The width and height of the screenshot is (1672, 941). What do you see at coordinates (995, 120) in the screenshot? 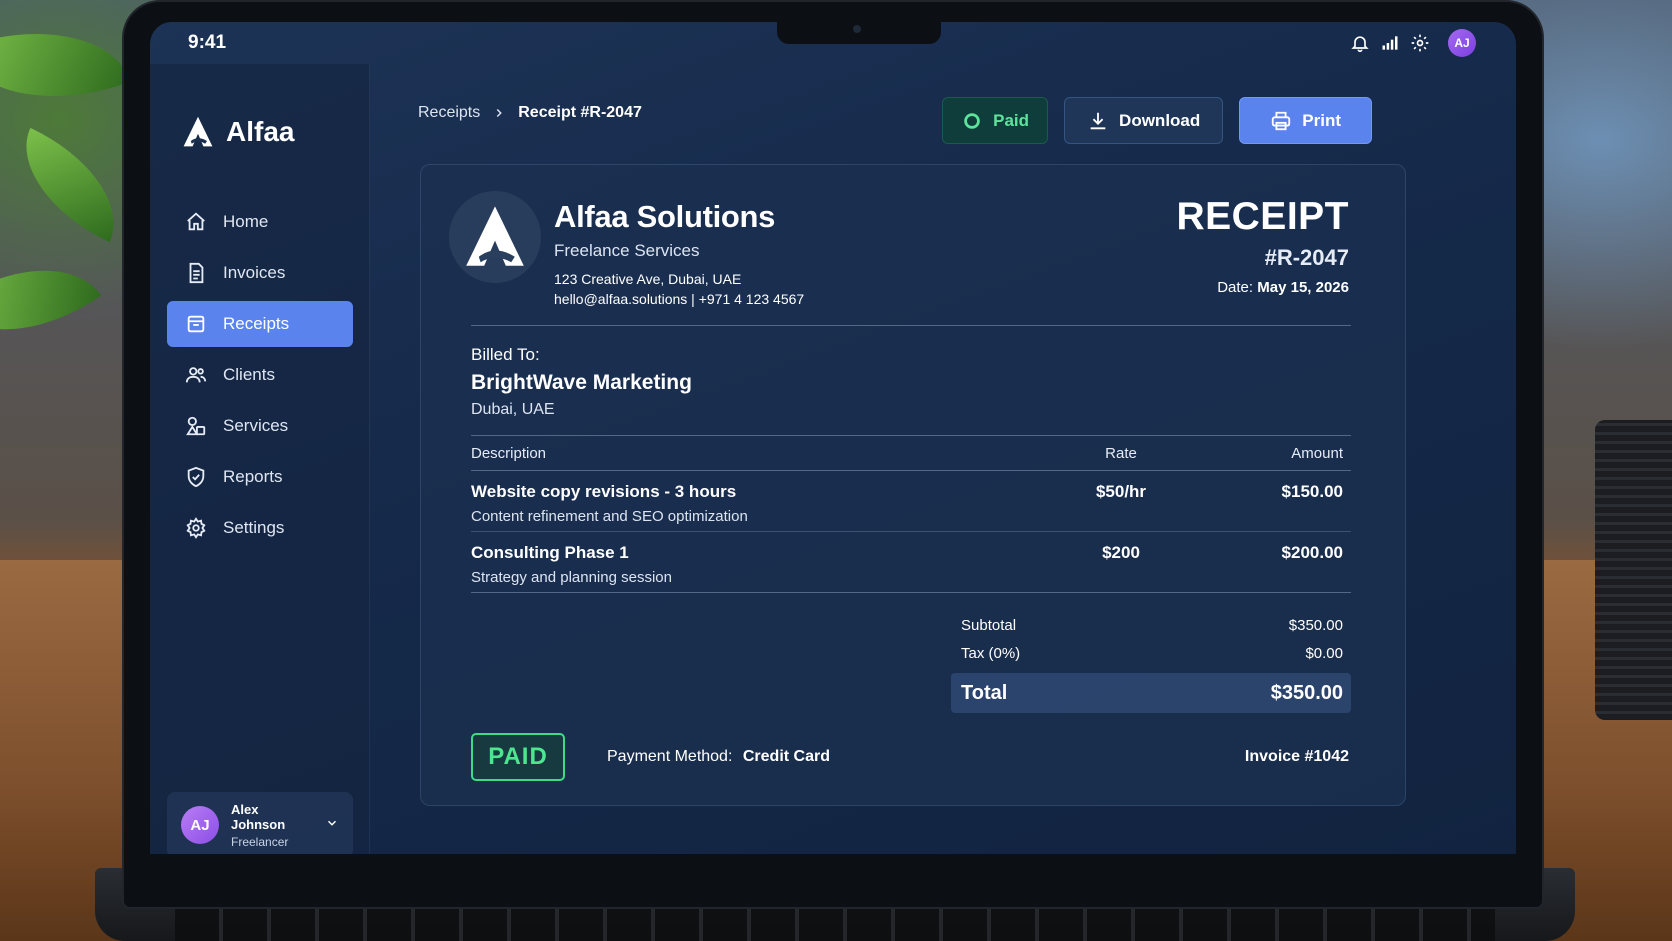
I see `paid-status-button: Paid` at bounding box center [995, 120].